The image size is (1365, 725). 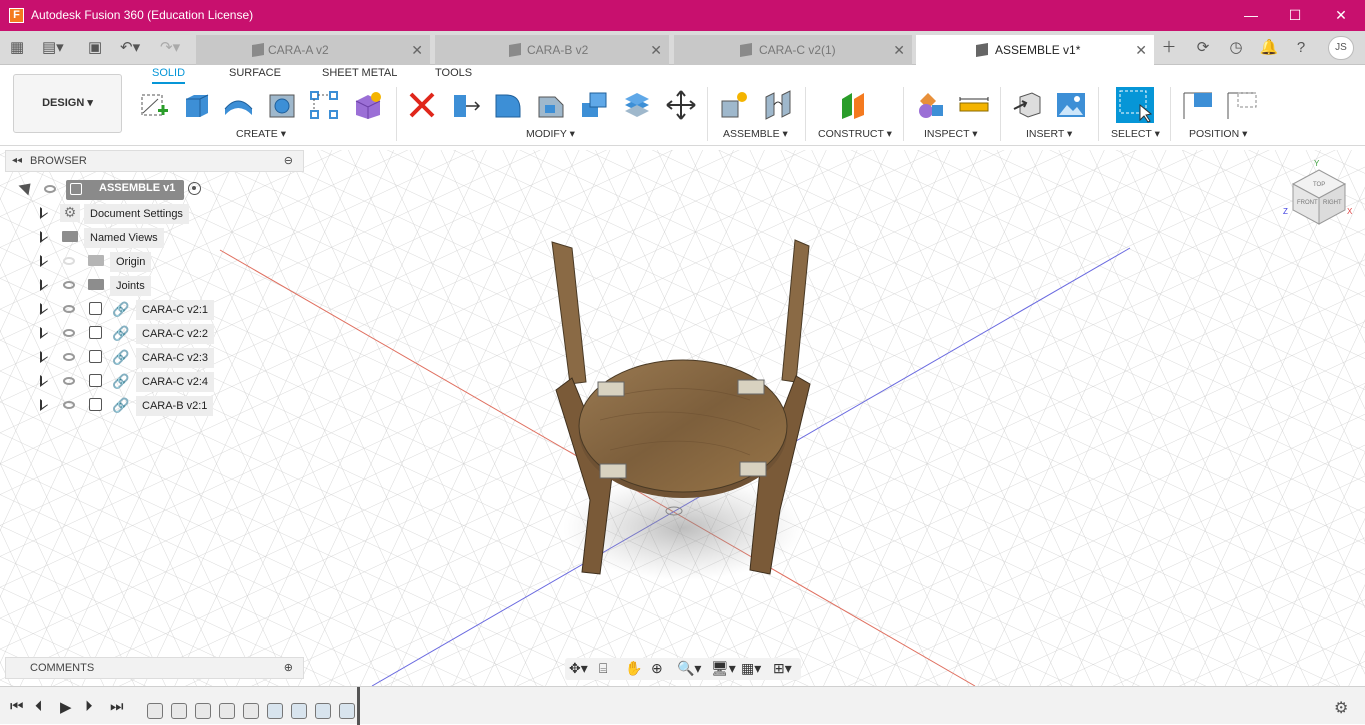 I want to click on tab-cara-b: CARA-B v2 ✕, so click(x=552, y=50).